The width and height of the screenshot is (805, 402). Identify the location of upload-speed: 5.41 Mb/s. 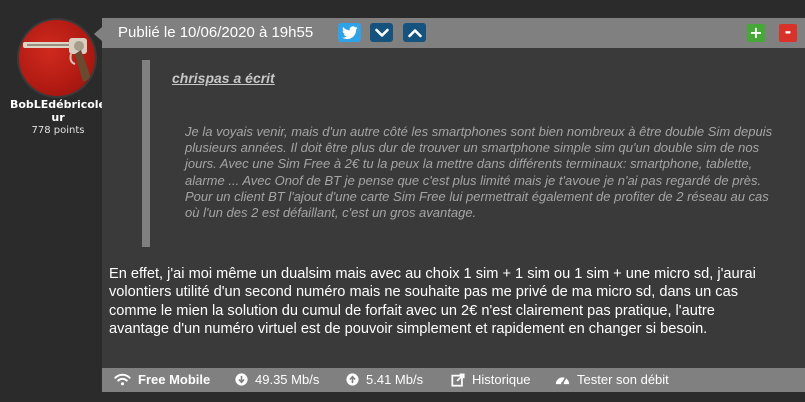
(384, 379).